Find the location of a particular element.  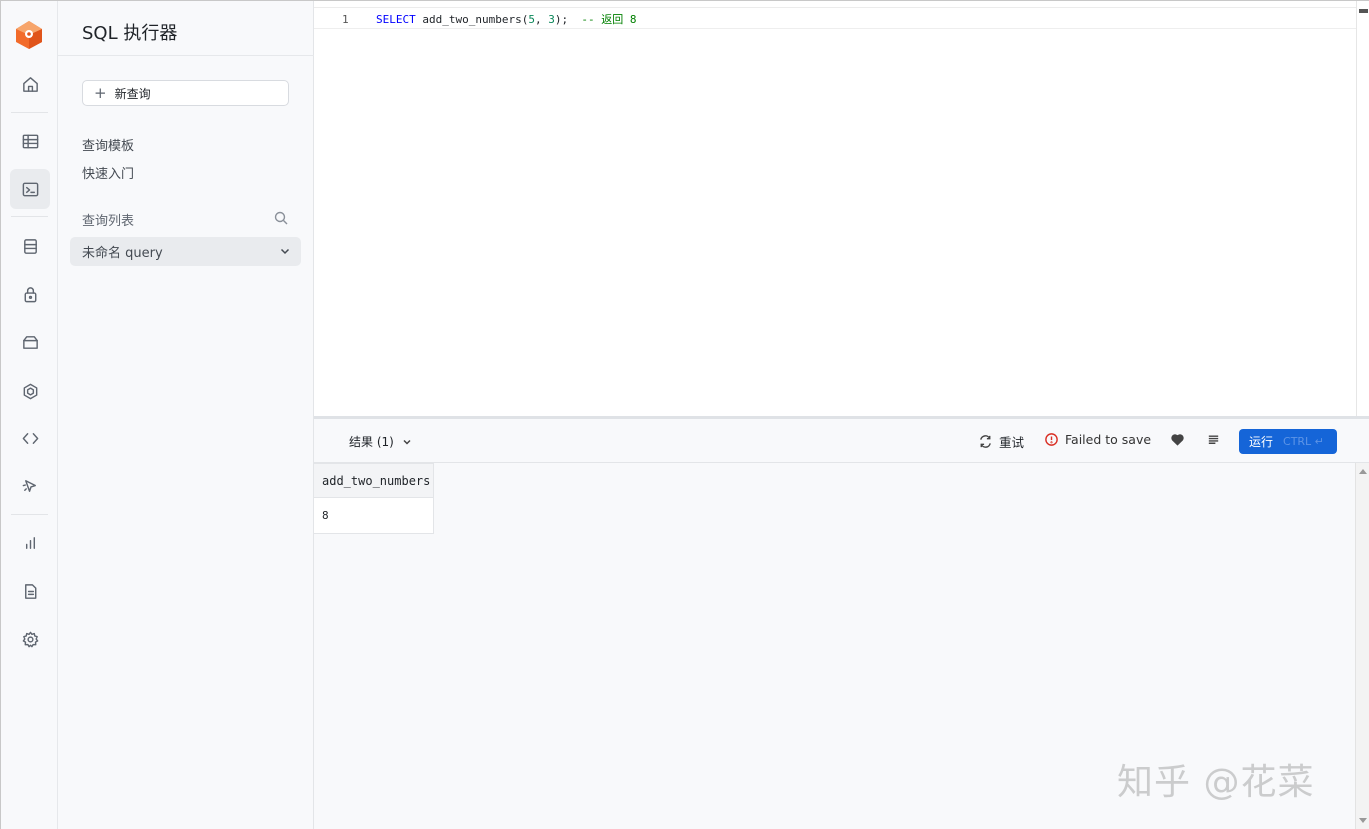

save-status-label: Failed to save is located at coordinates (1108, 439).